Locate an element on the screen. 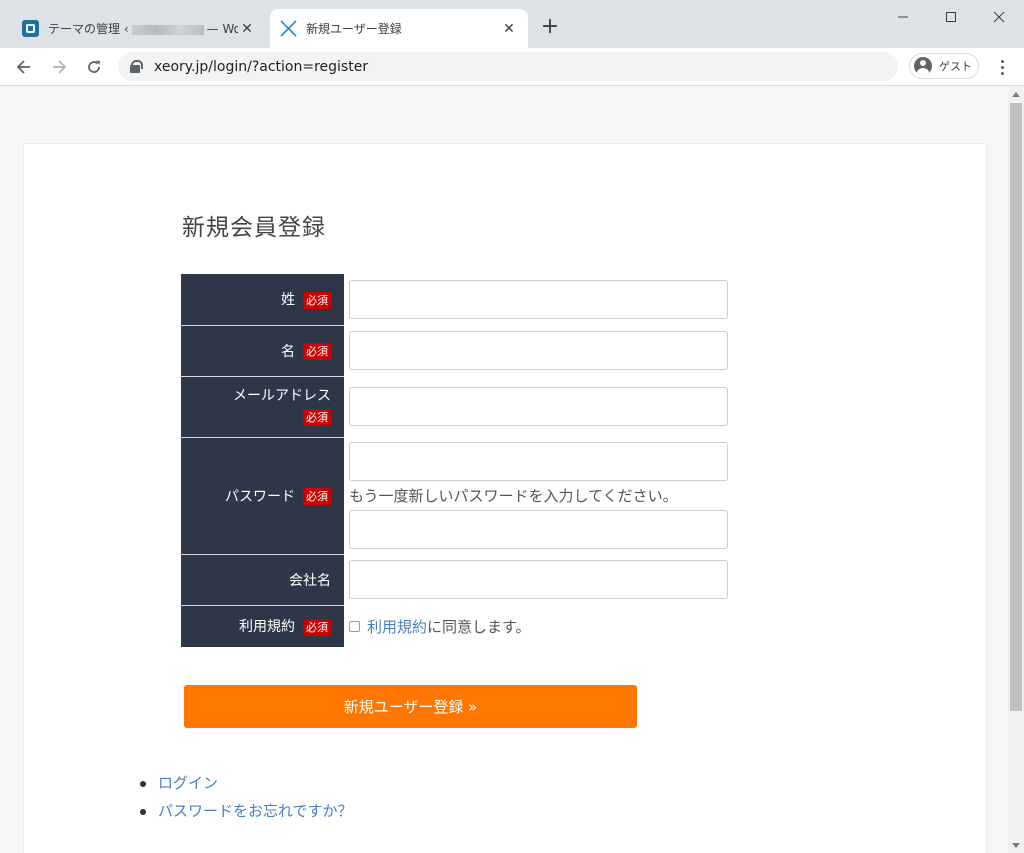  terms-checkbox is located at coordinates (354, 626).